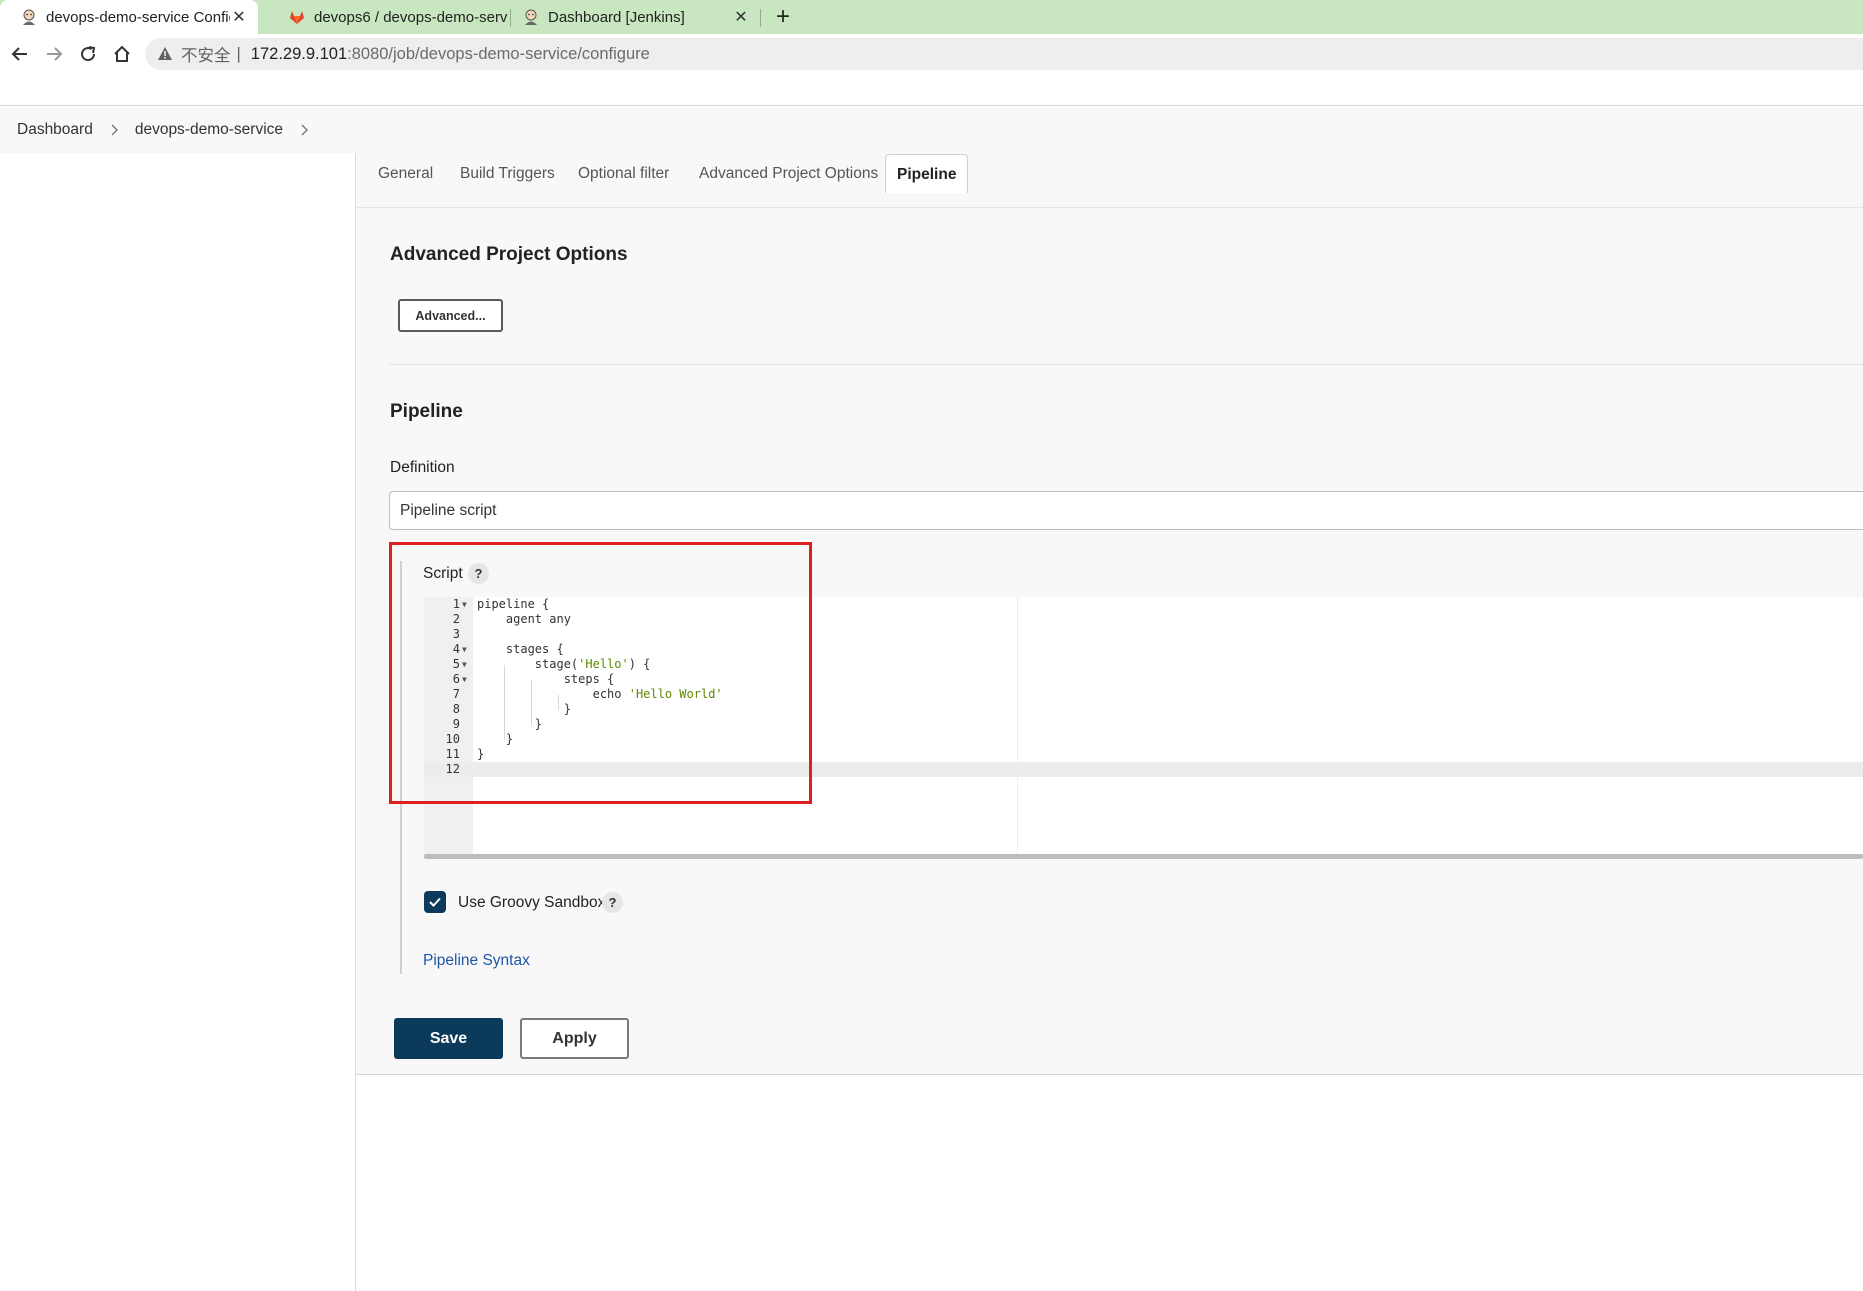 The image size is (1863, 1291). Describe the element at coordinates (476, 961) in the screenshot. I see `pipeline-syntax-link: Pipeline Syntax` at that location.